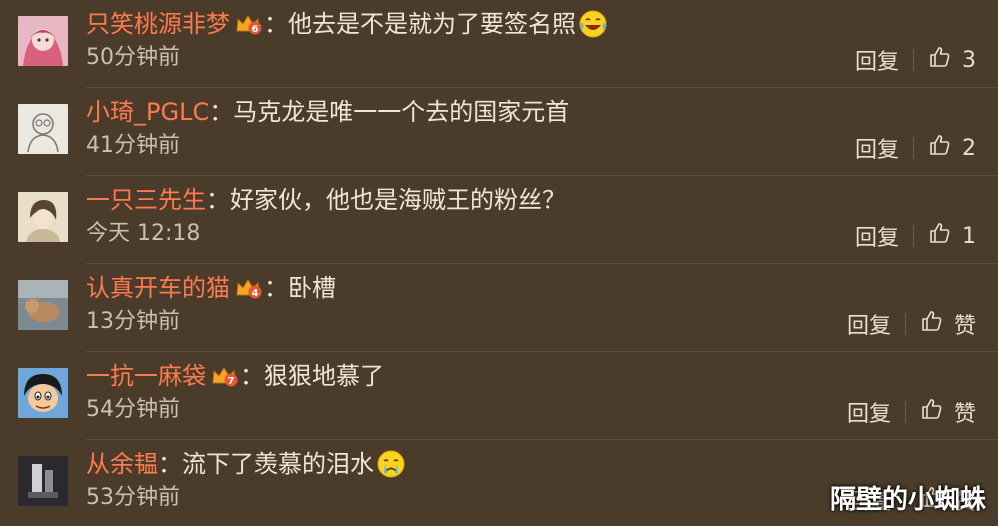 This screenshot has width=998, height=526. I want to click on comment-text: 马克龙是唯一一个去的国家元首, so click(401, 112).